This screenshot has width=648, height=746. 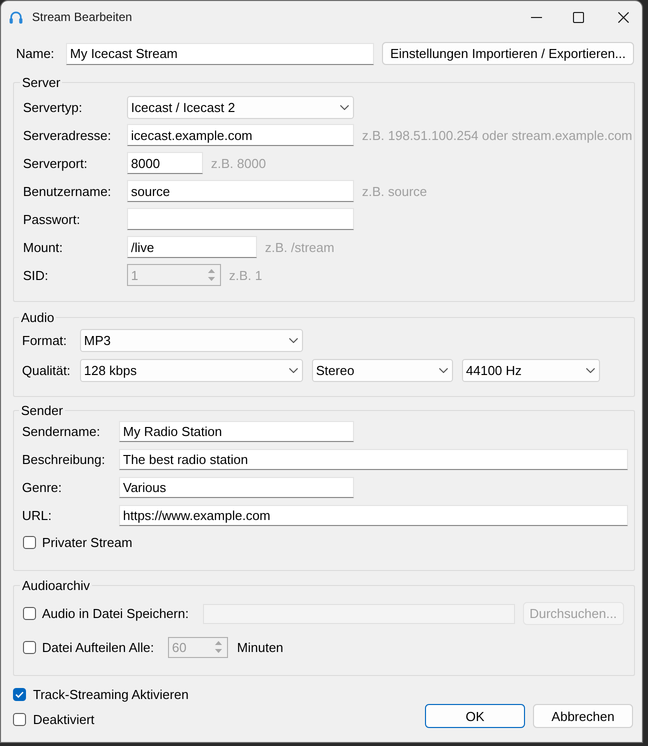 I want to click on field-label: Serverport:, so click(x=55, y=163).